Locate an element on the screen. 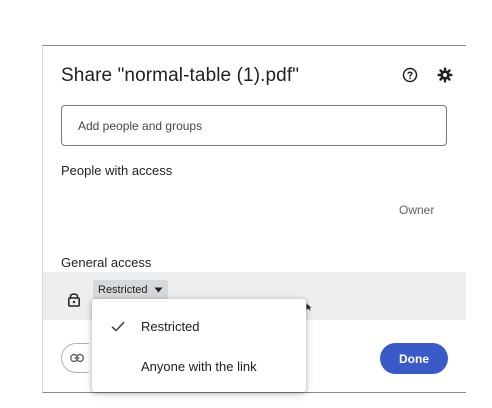  owner-role-label: Owner is located at coordinates (417, 210).